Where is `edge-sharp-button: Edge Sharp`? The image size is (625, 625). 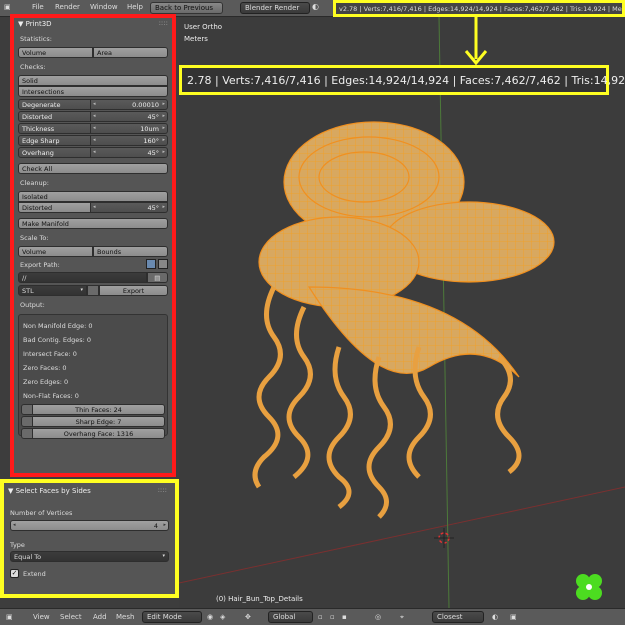
edge-sharp-button: Edge Sharp is located at coordinates (54, 140).